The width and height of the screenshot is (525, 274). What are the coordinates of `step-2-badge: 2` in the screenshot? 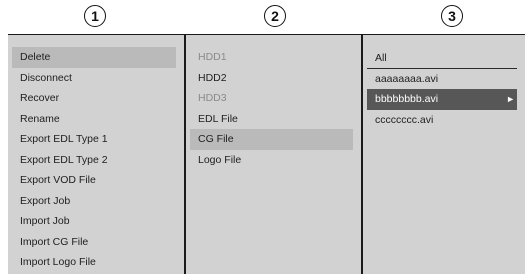 It's located at (275, 16).